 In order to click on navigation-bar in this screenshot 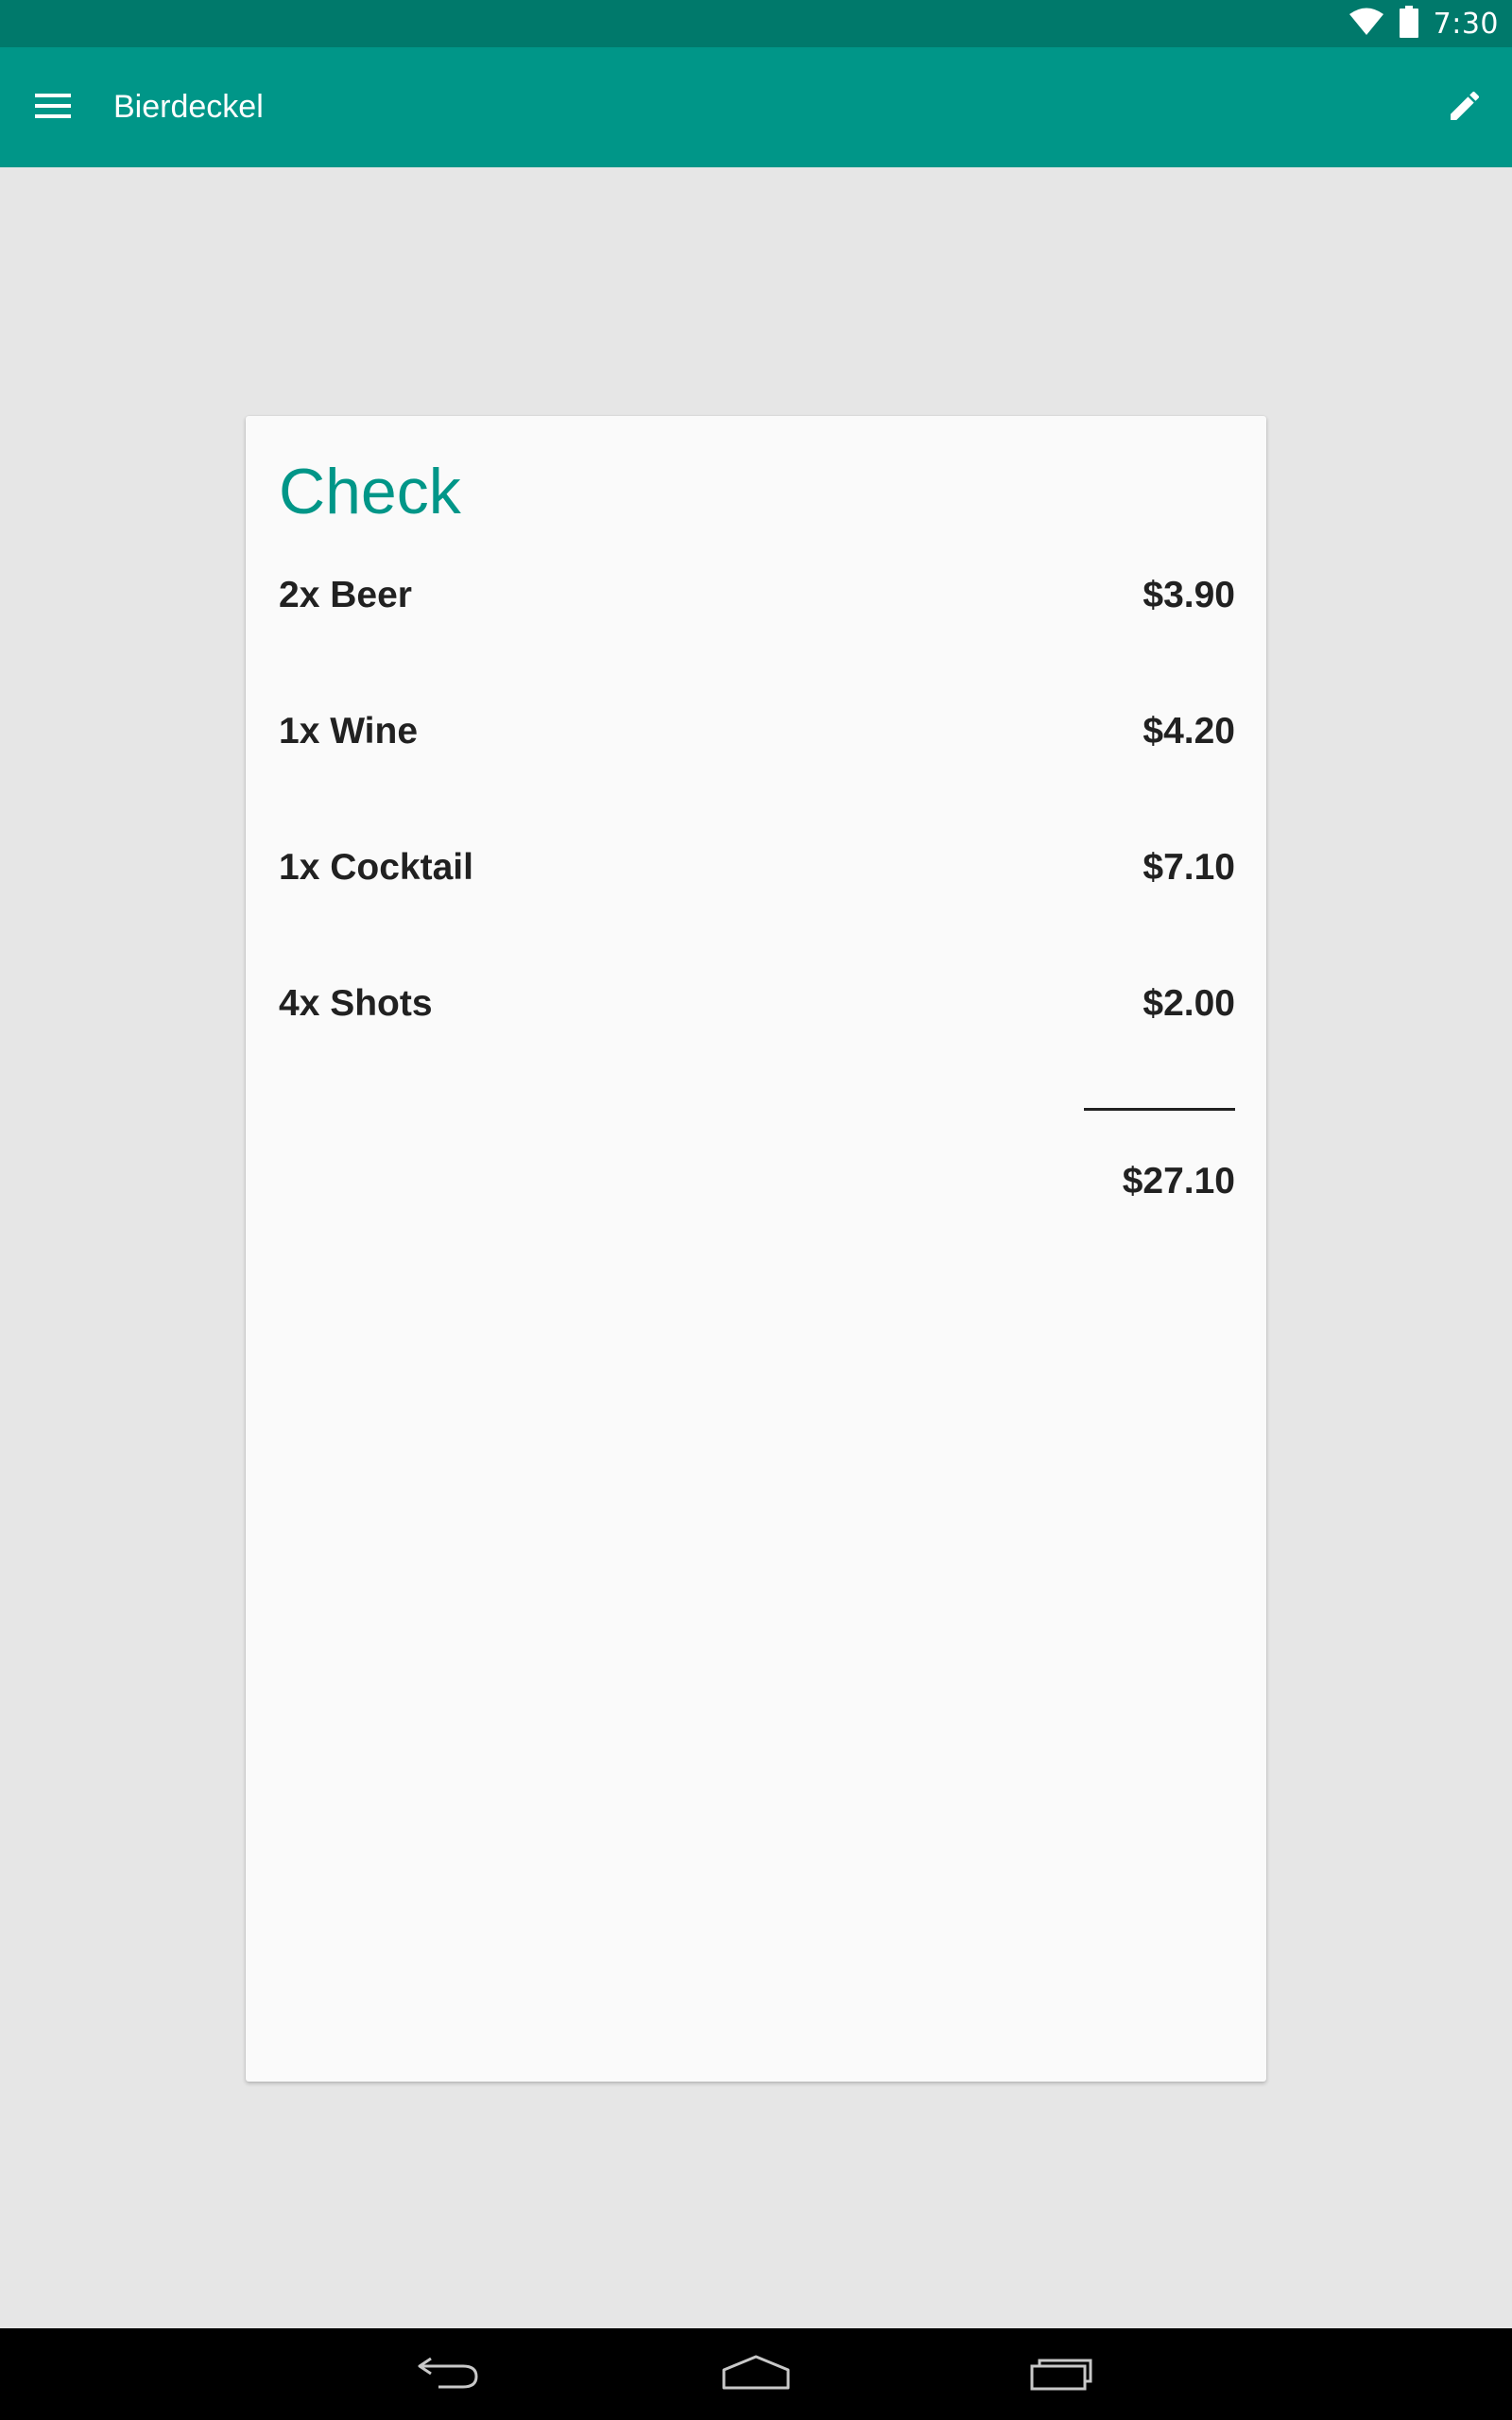, I will do `click(756, 2374)`.